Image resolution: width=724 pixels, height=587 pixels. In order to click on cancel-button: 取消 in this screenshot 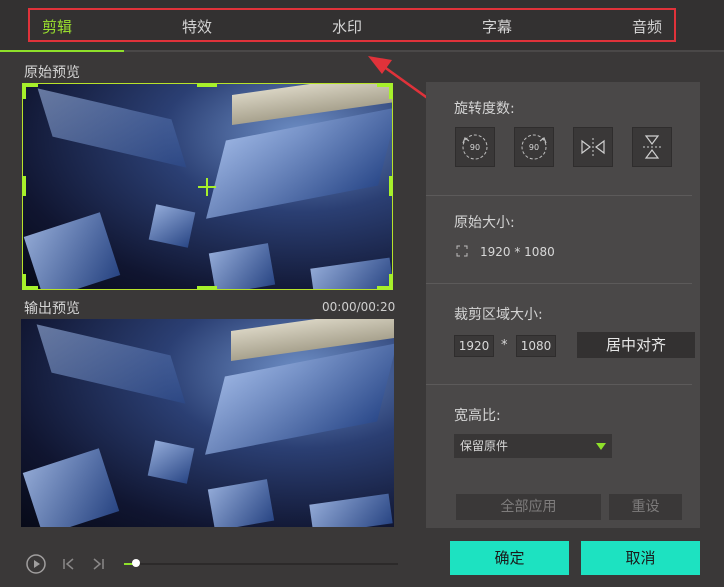, I will do `click(640, 558)`.